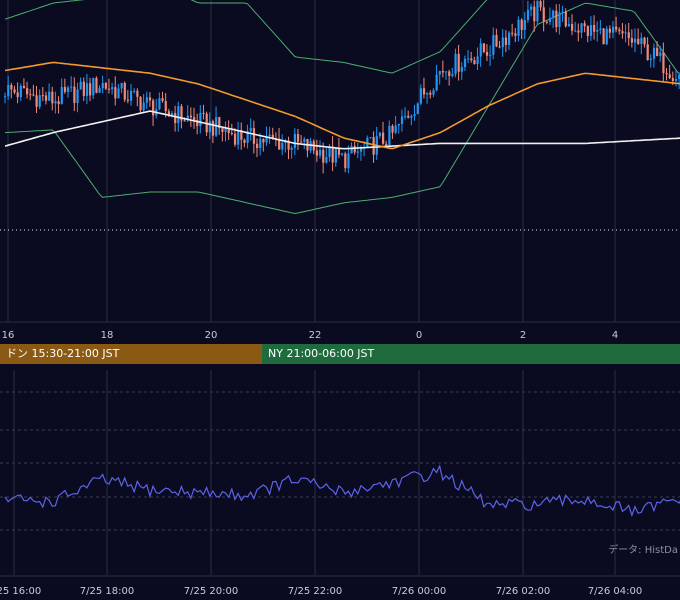 This screenshot has height=600, width=680. Describe the element at coordinates (419, 591) in the screenshot. I see `indicator-x-tick-label: 7/26 00:00` at that location.